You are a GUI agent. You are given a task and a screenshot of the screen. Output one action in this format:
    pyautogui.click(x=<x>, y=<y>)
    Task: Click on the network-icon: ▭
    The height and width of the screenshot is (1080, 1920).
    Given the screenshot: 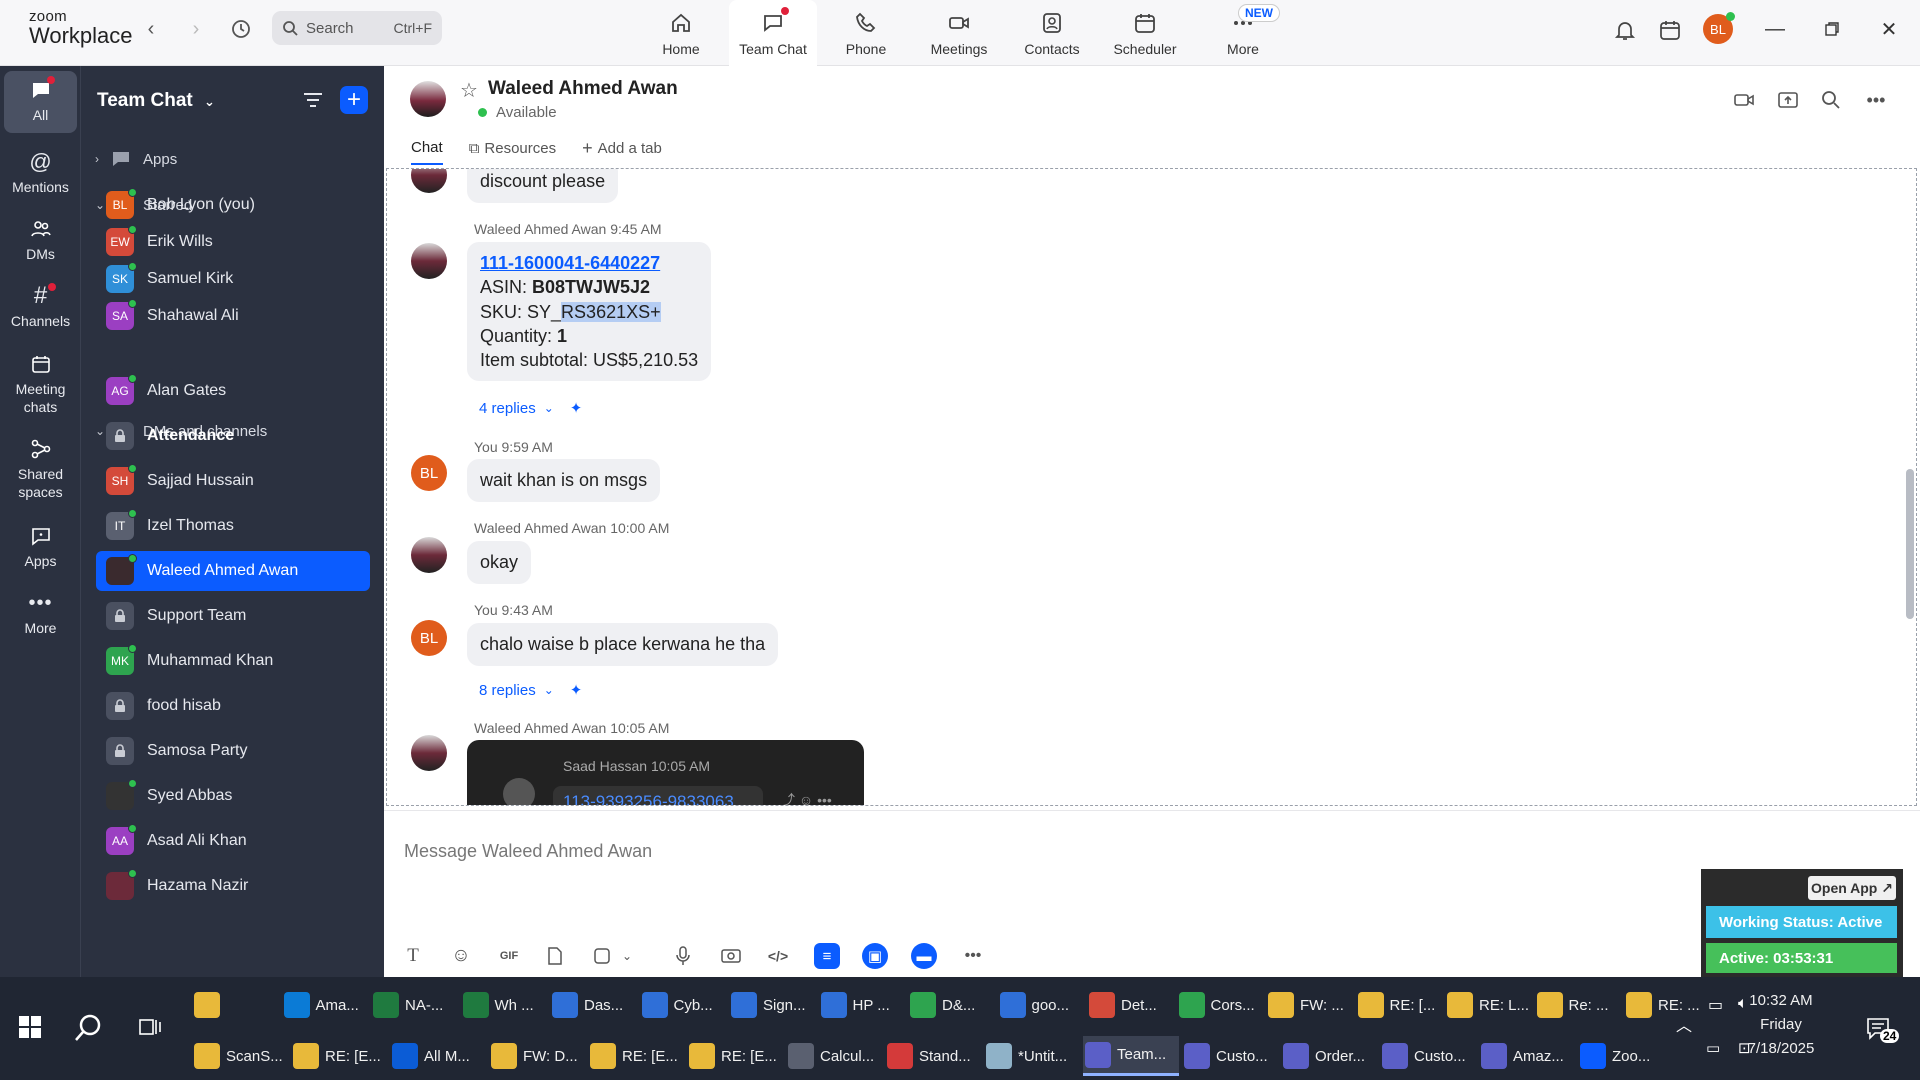 What is the action you would take?
    pyautogui.click(x=1713, y=1048)
    